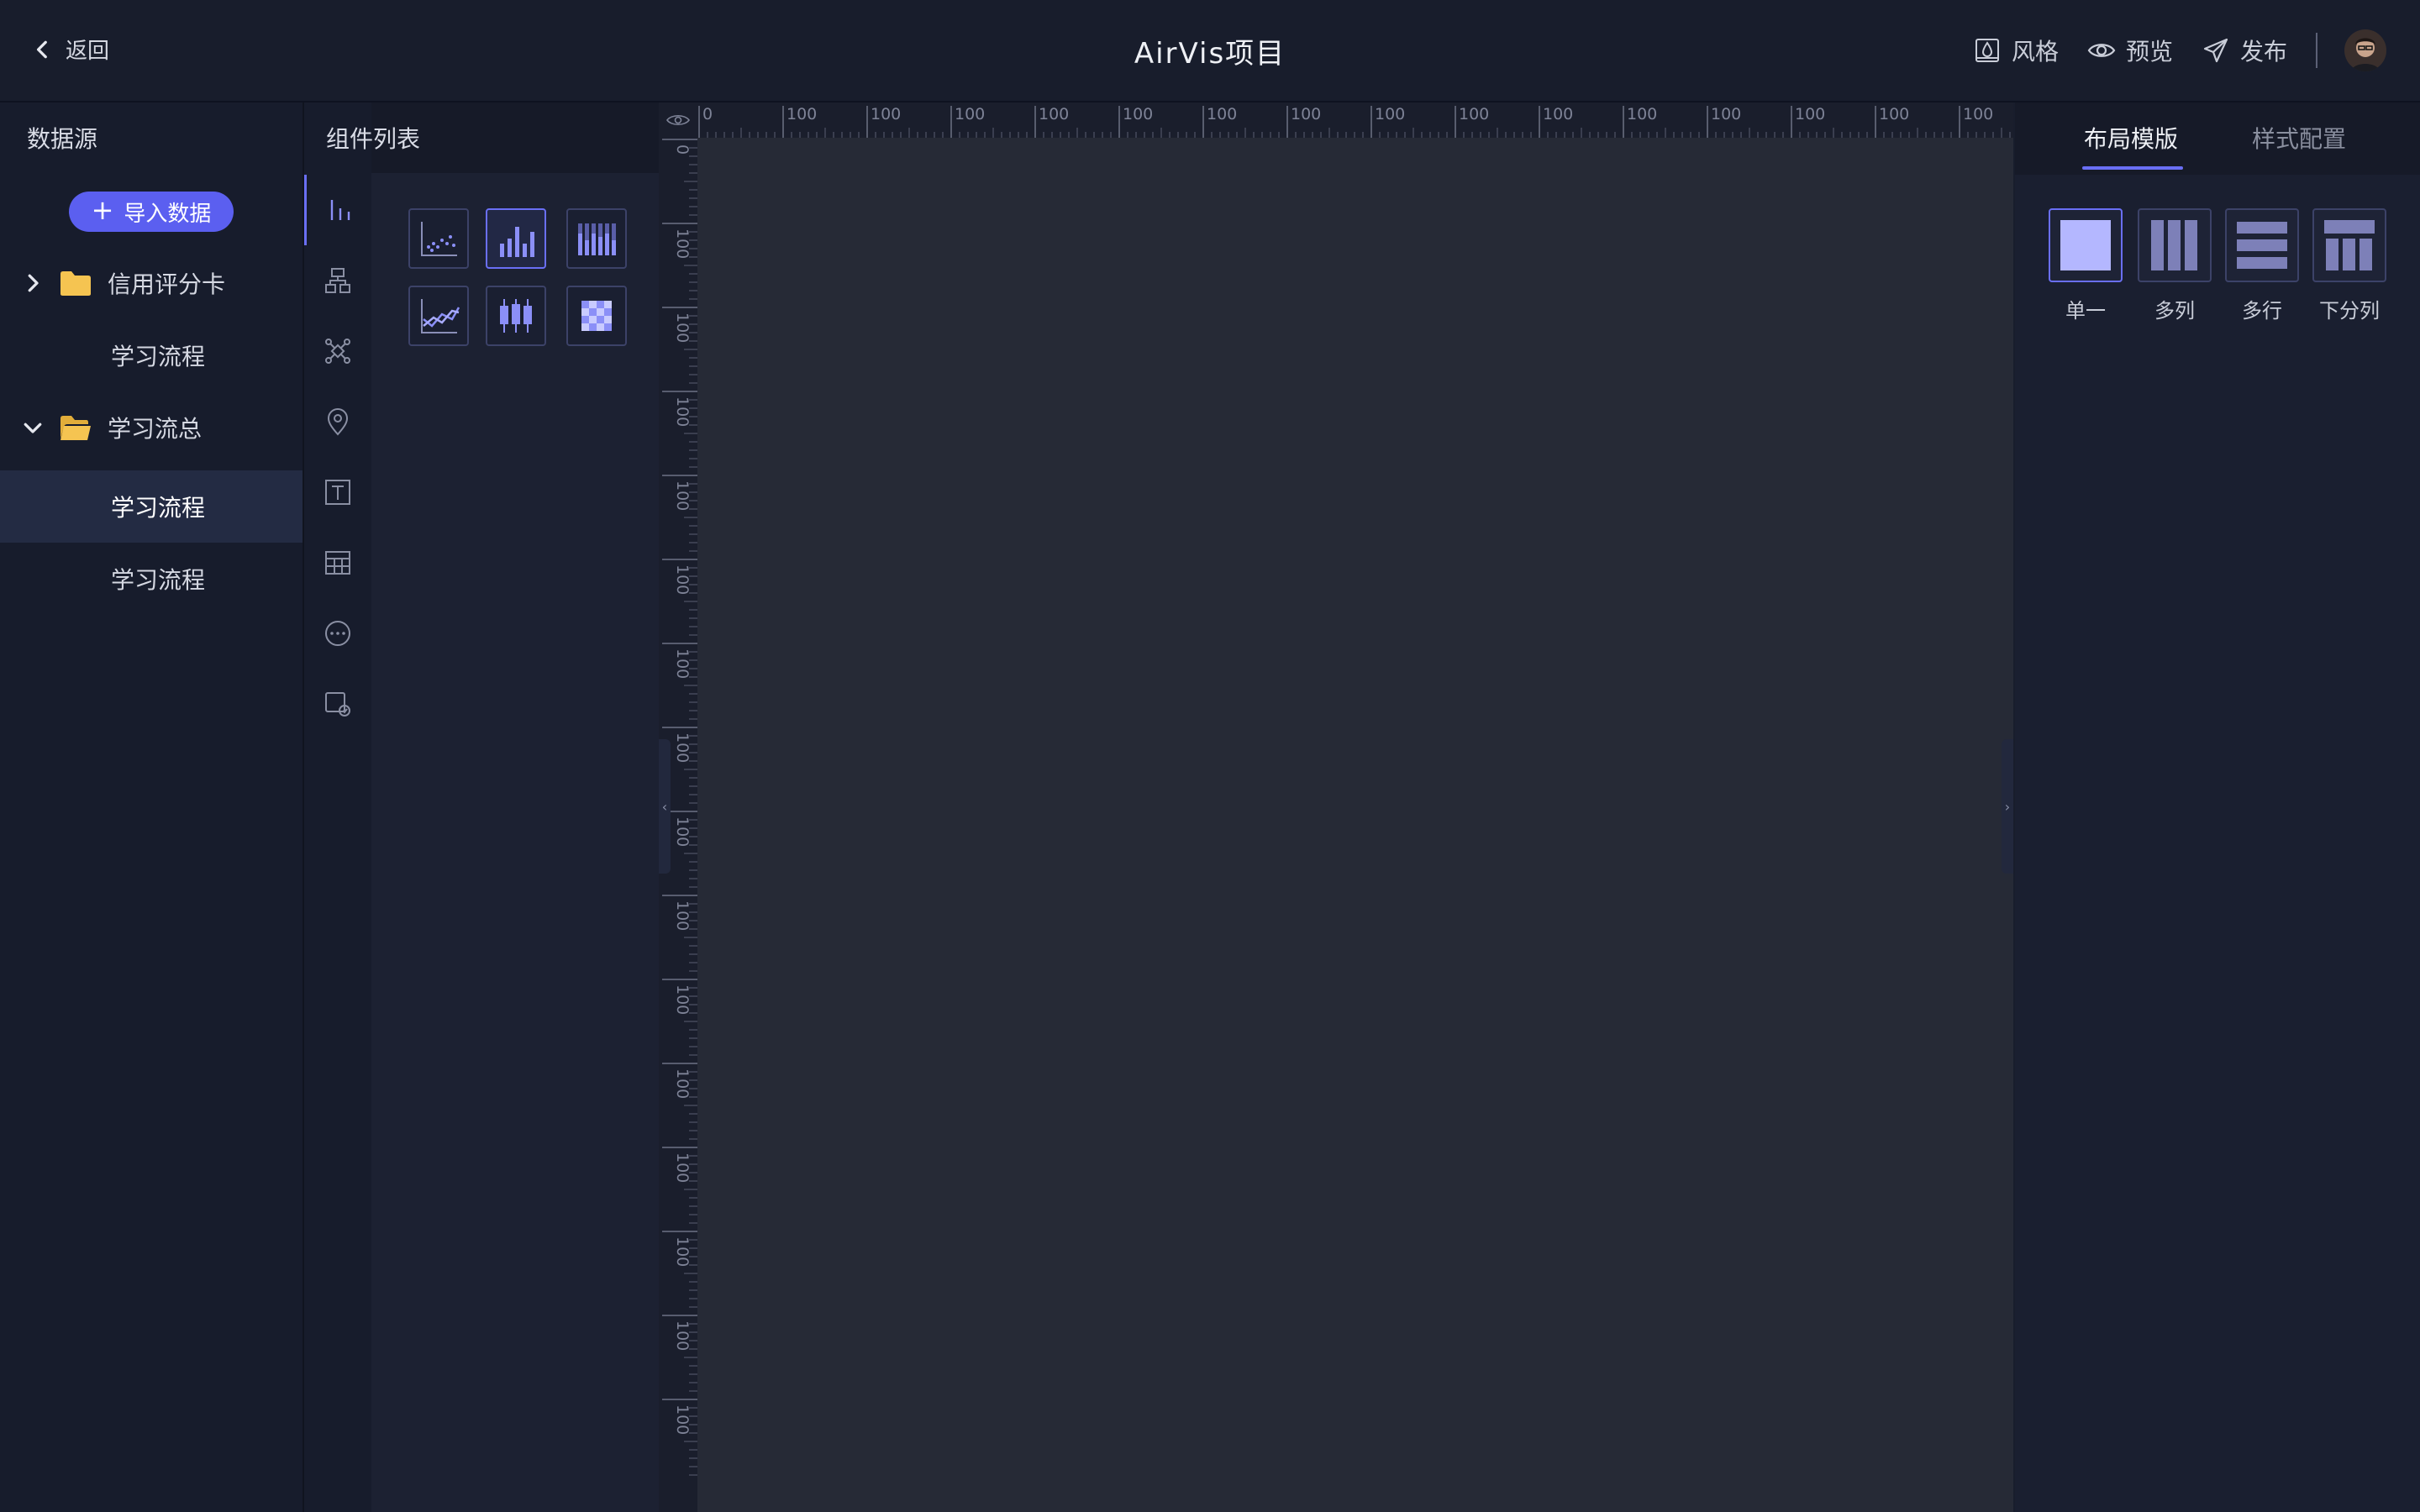  I want to click on bar-chart-icon, so click(340, 210).